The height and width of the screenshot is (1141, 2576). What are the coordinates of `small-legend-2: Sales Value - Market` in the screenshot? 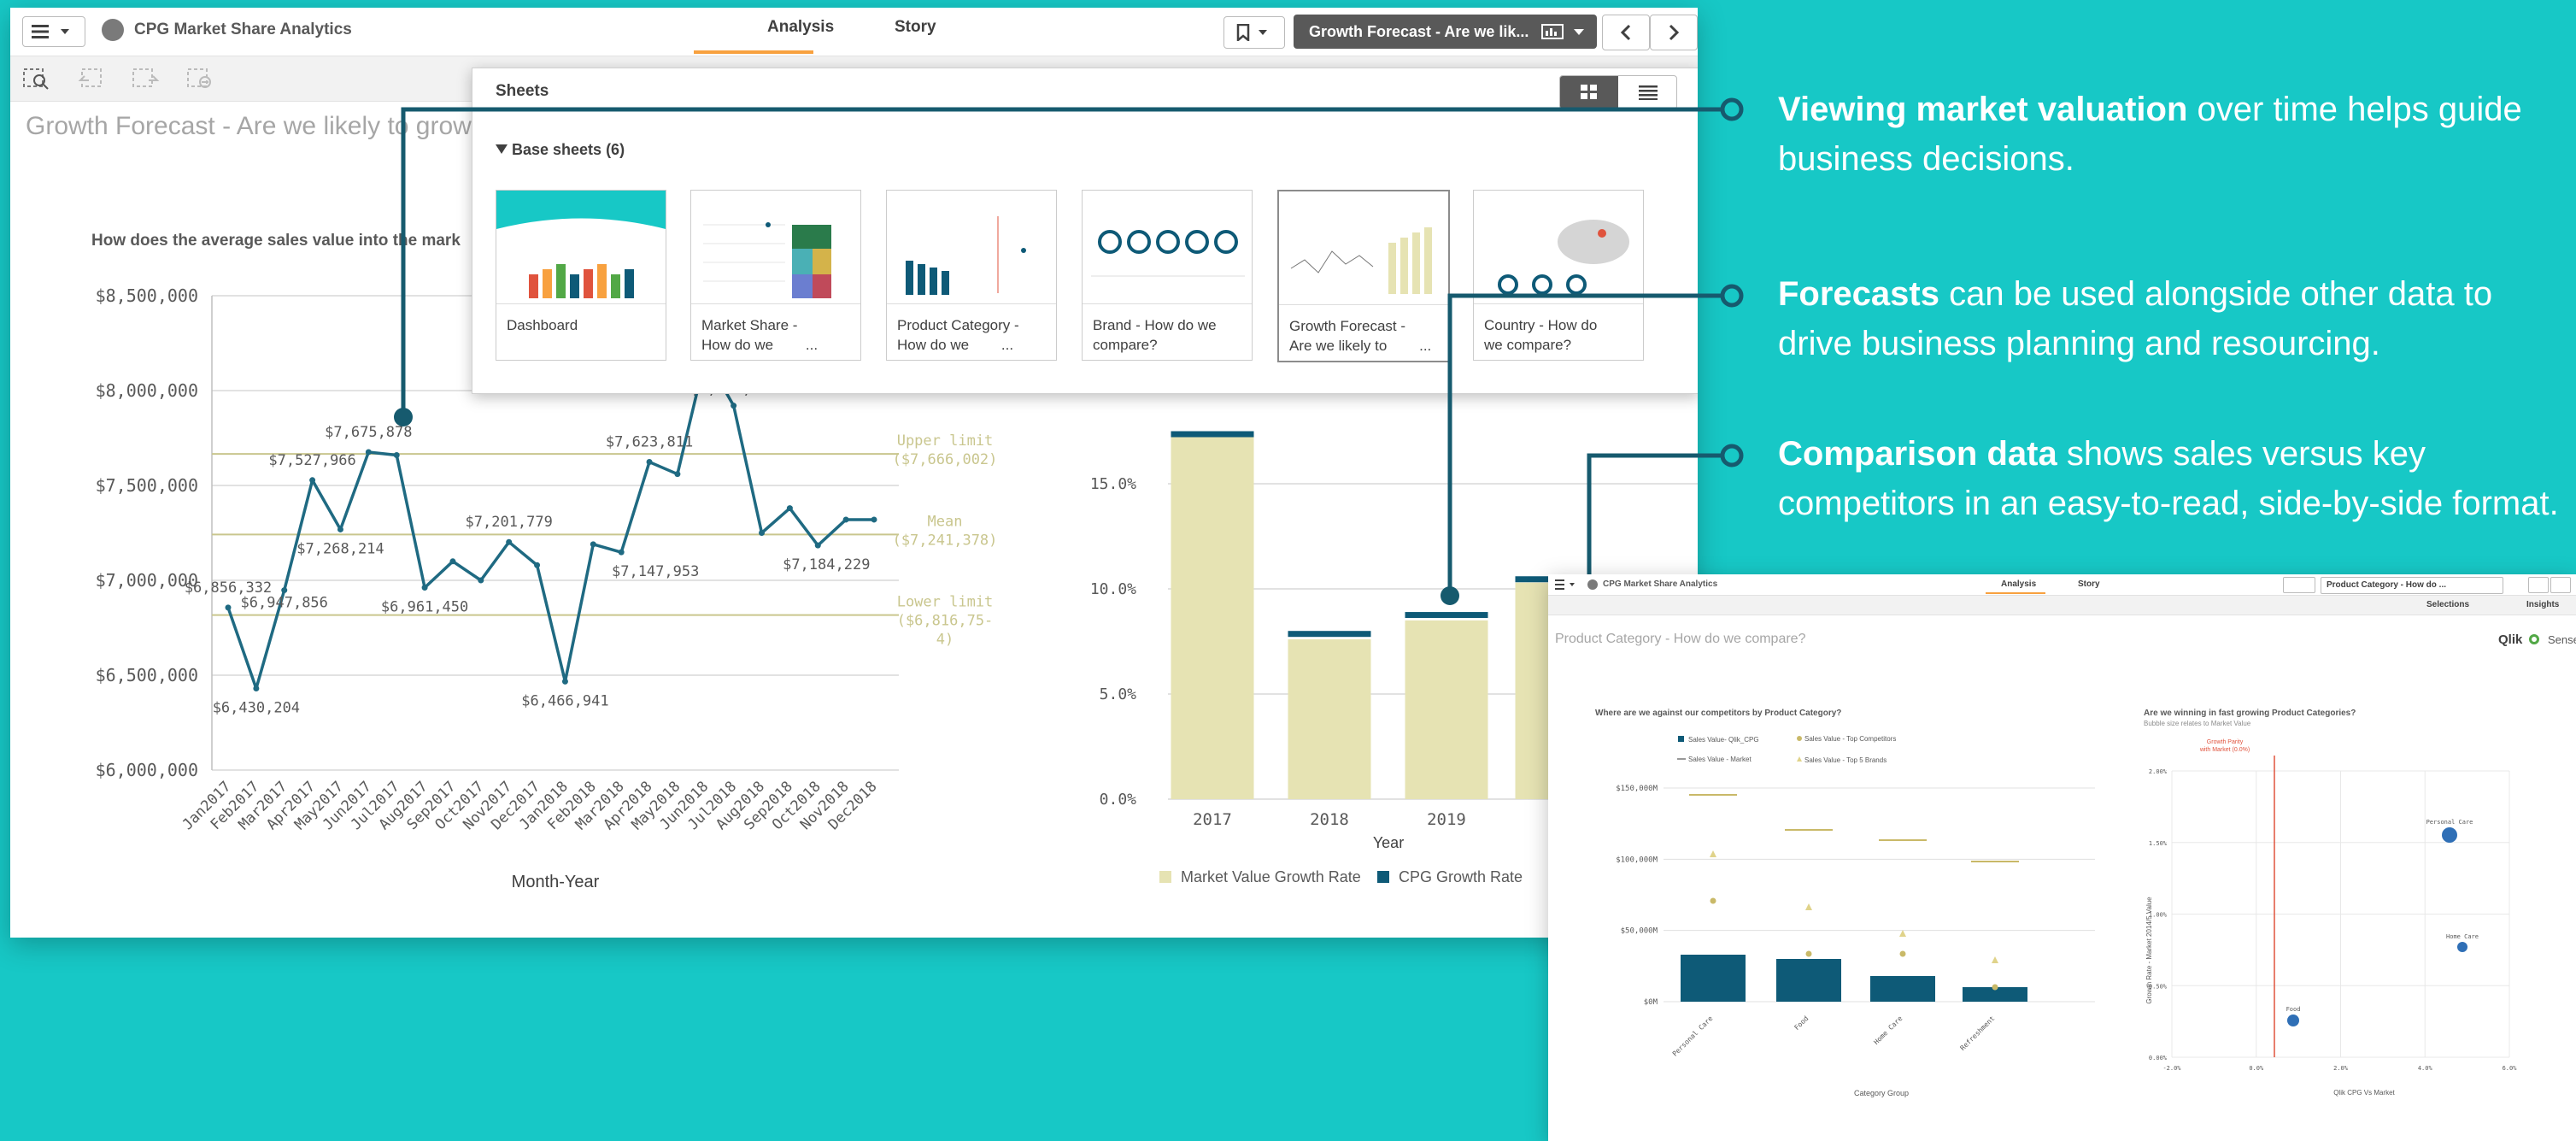 It's located at (1720, 760).